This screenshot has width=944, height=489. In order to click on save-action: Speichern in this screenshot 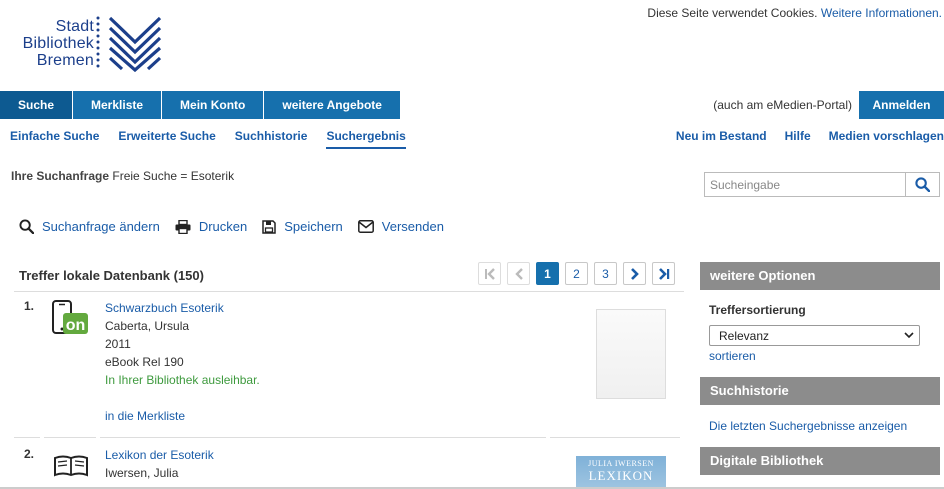, I will do `click(302, 226)`.